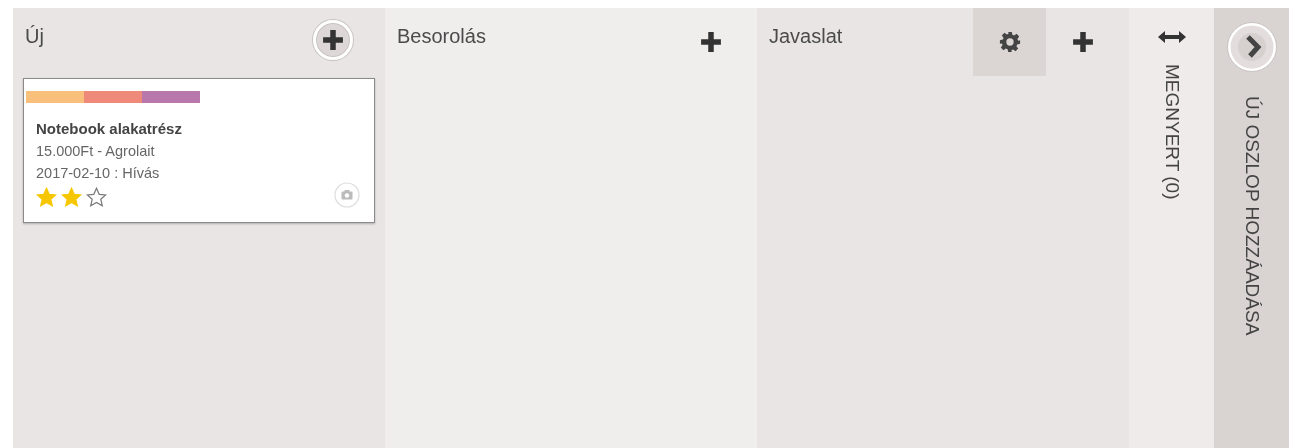 This screenshot has width=1295, height=448. Describe the element at coordinates (98, 173) in the screenshot. I see `card-detail: 2017-02-10 : Hívás` at that location.